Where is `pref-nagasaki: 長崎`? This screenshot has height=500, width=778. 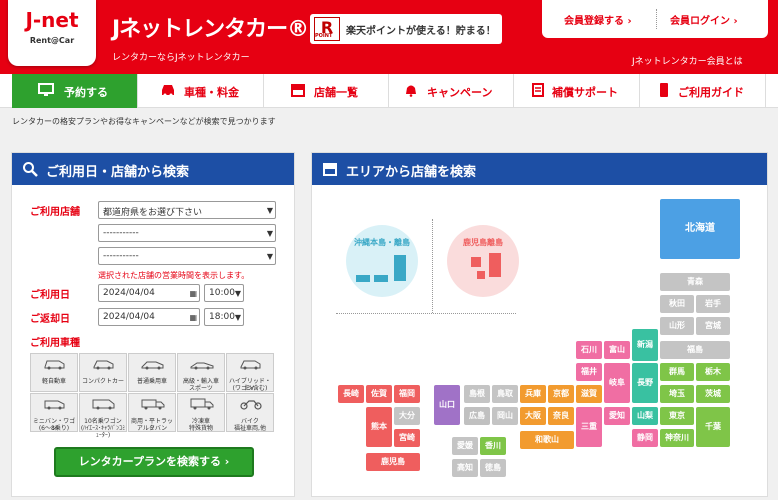 pref-nagasaki: 長崎 is located at coordinates (351, 394).